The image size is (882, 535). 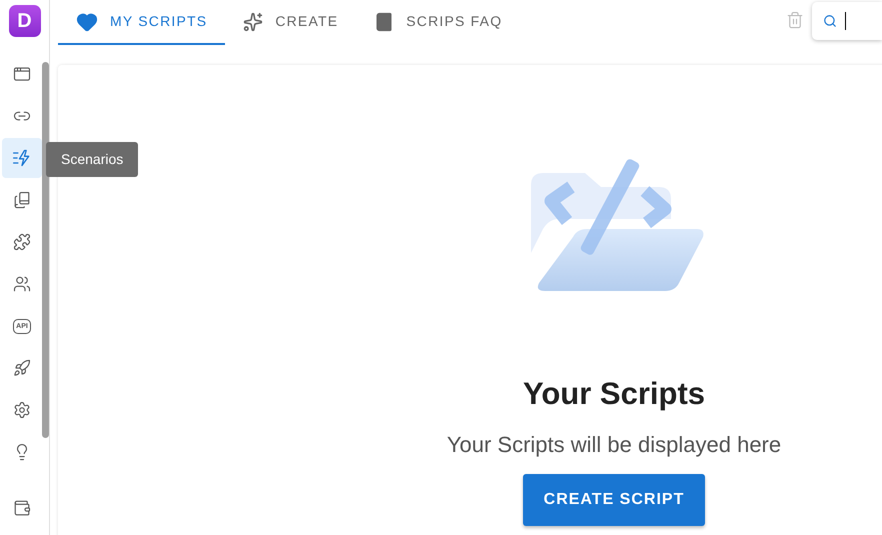 I want to click on bookmarks-icon, so click(x=22, y=200).